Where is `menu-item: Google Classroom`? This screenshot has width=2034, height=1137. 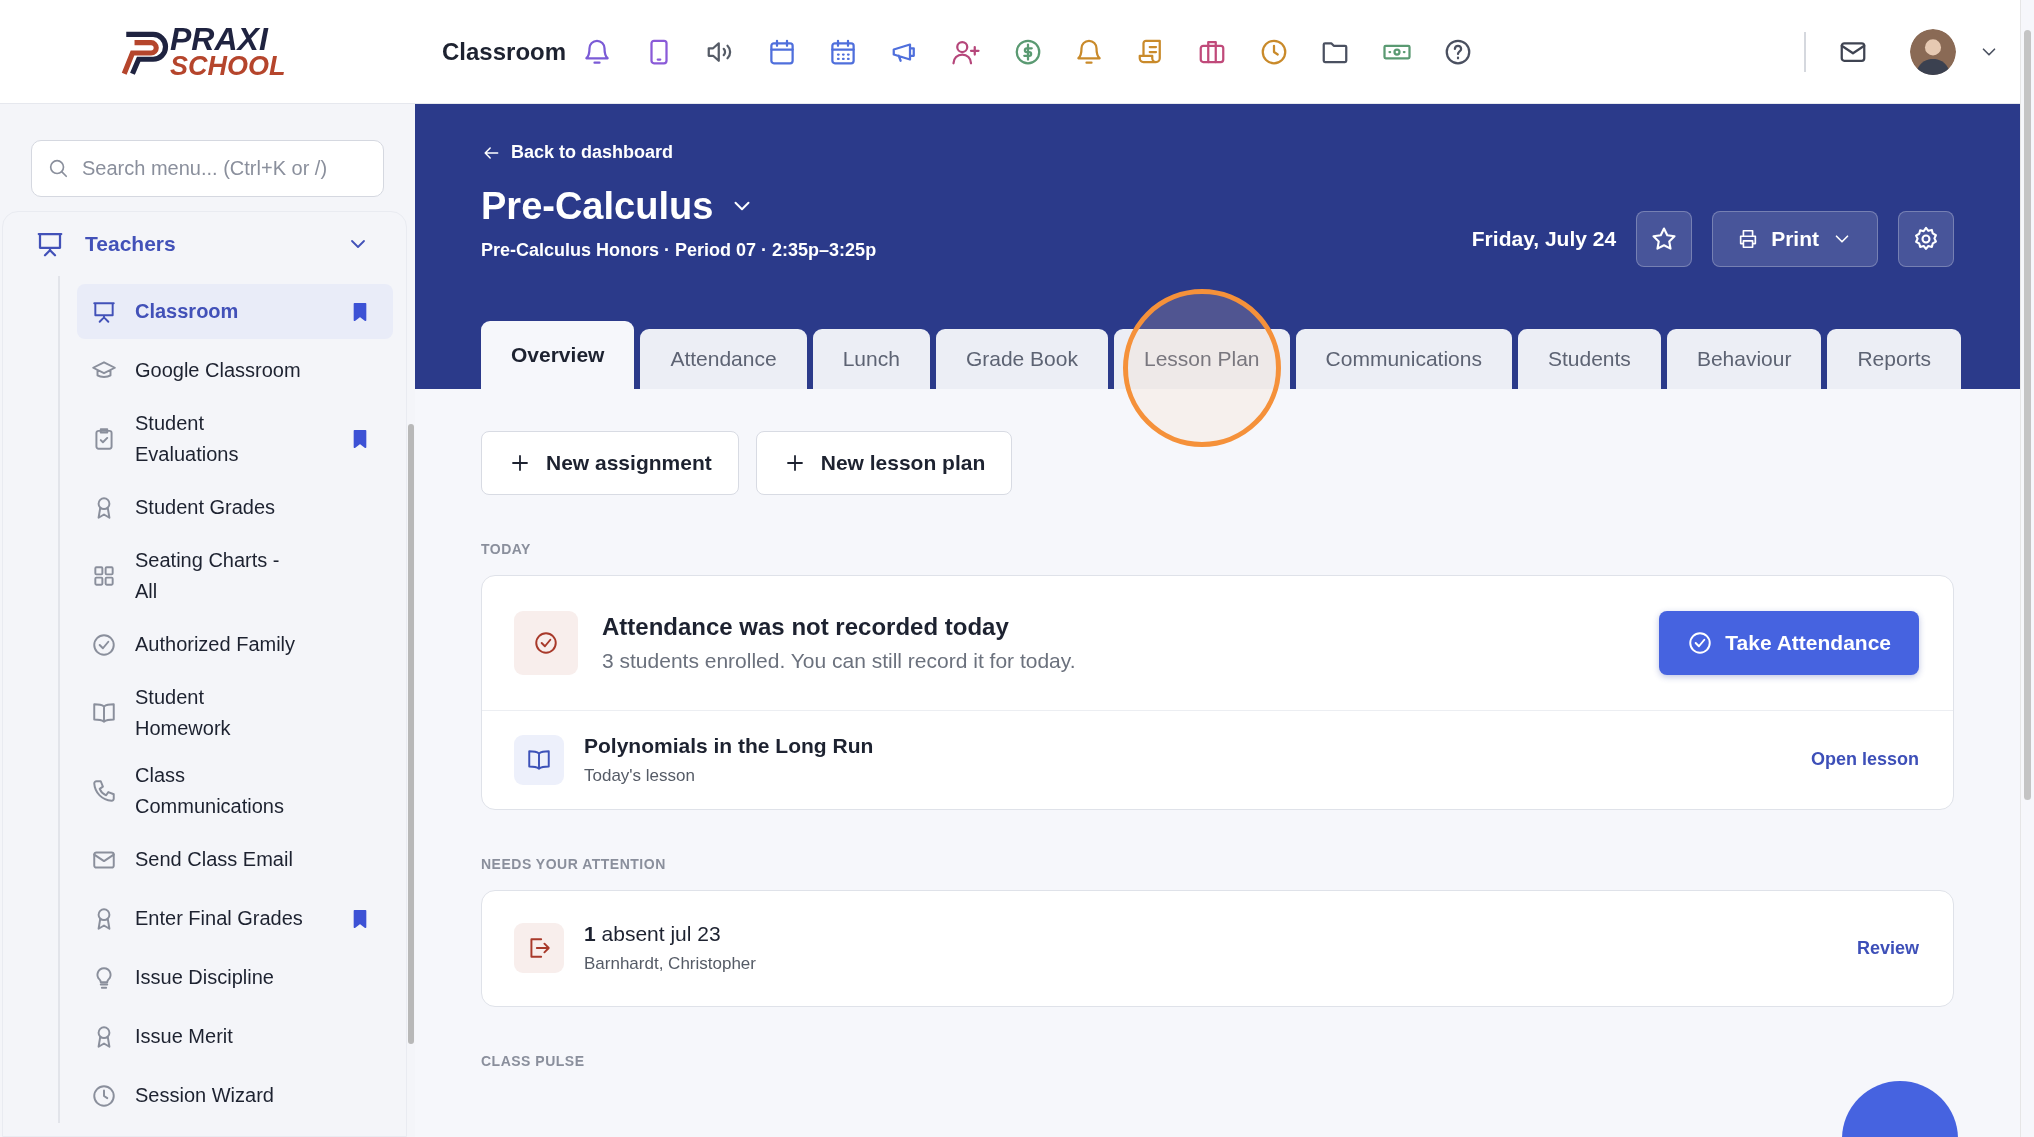 menu-item: Google Classroom is located at coordinates (235, 370).